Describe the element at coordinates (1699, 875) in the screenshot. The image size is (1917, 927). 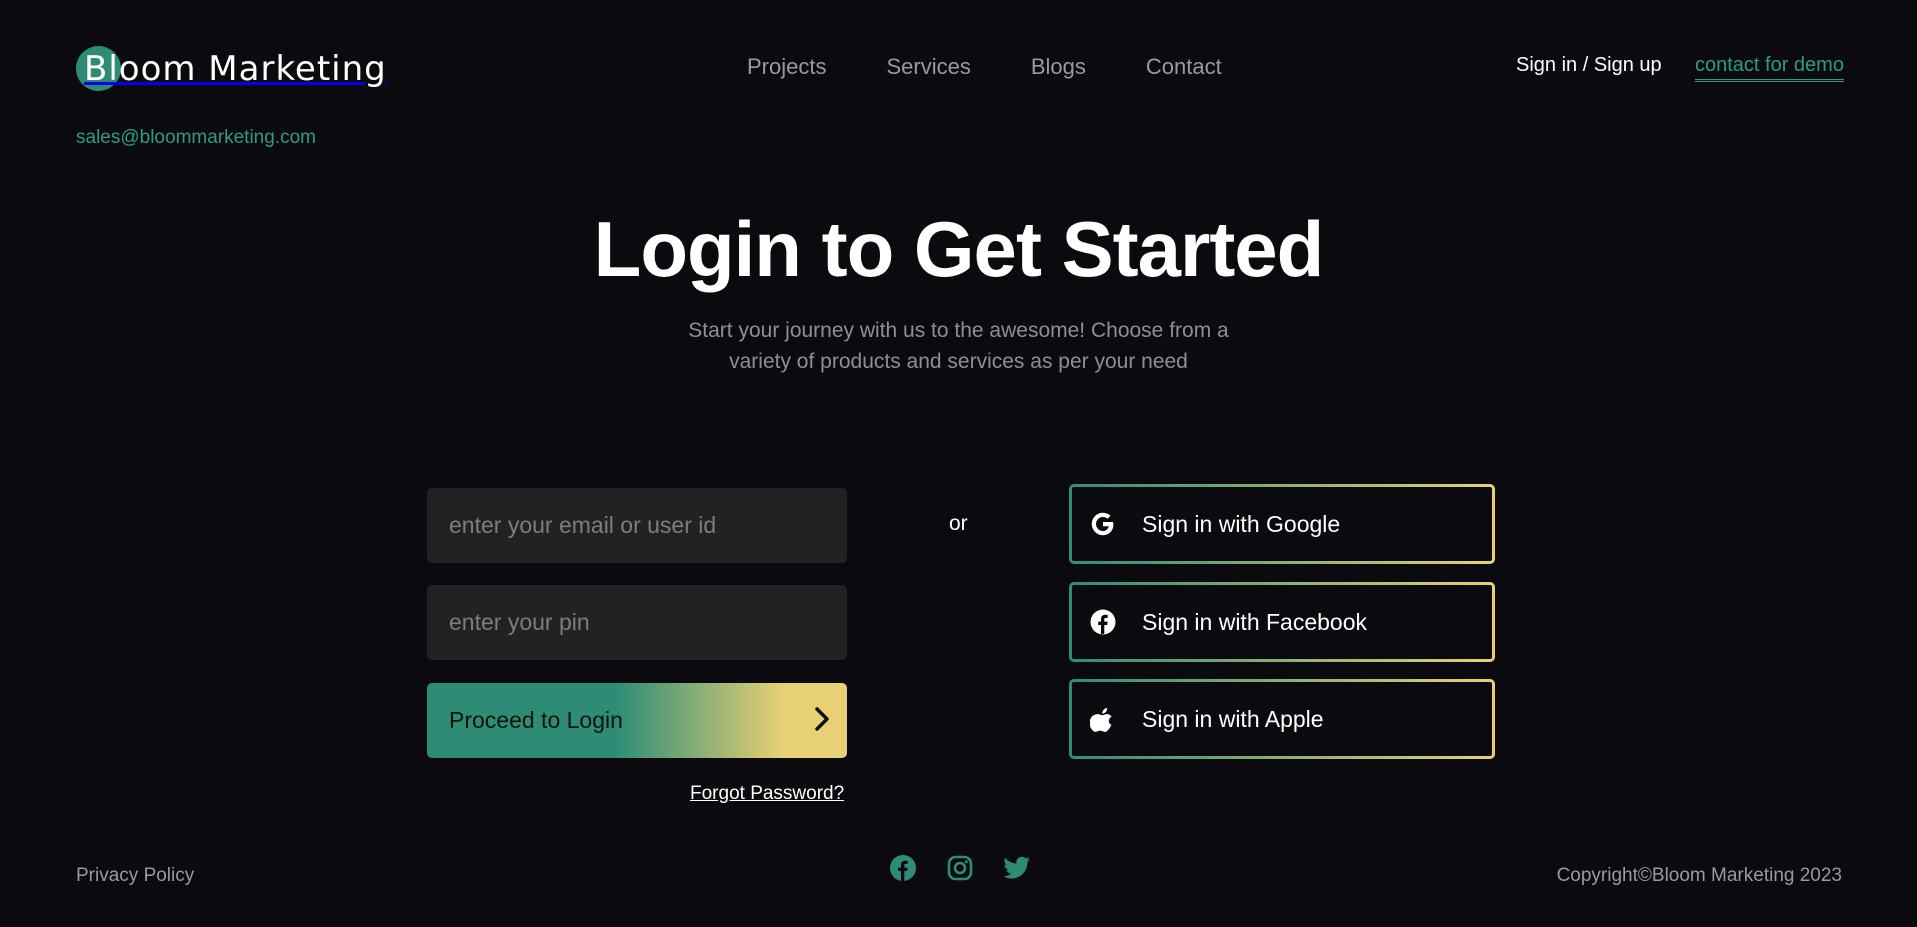
I see `copyright-text: Copyright©Bloom Marketing 2023` at that location.